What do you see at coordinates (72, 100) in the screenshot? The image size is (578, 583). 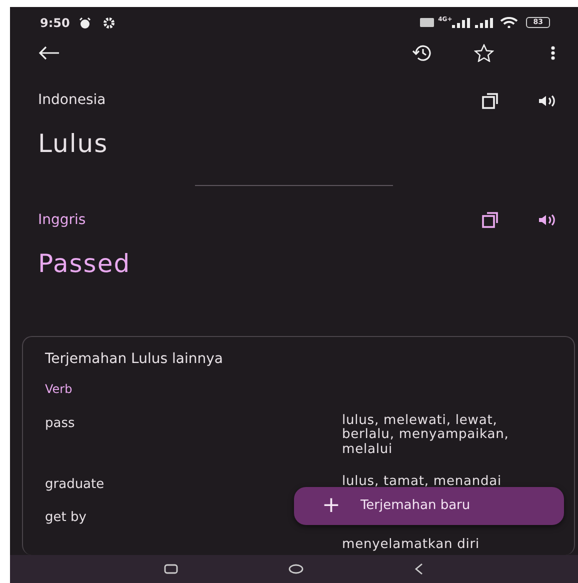 I see `language-label: Indonesia` at bounding box center [72, 100].